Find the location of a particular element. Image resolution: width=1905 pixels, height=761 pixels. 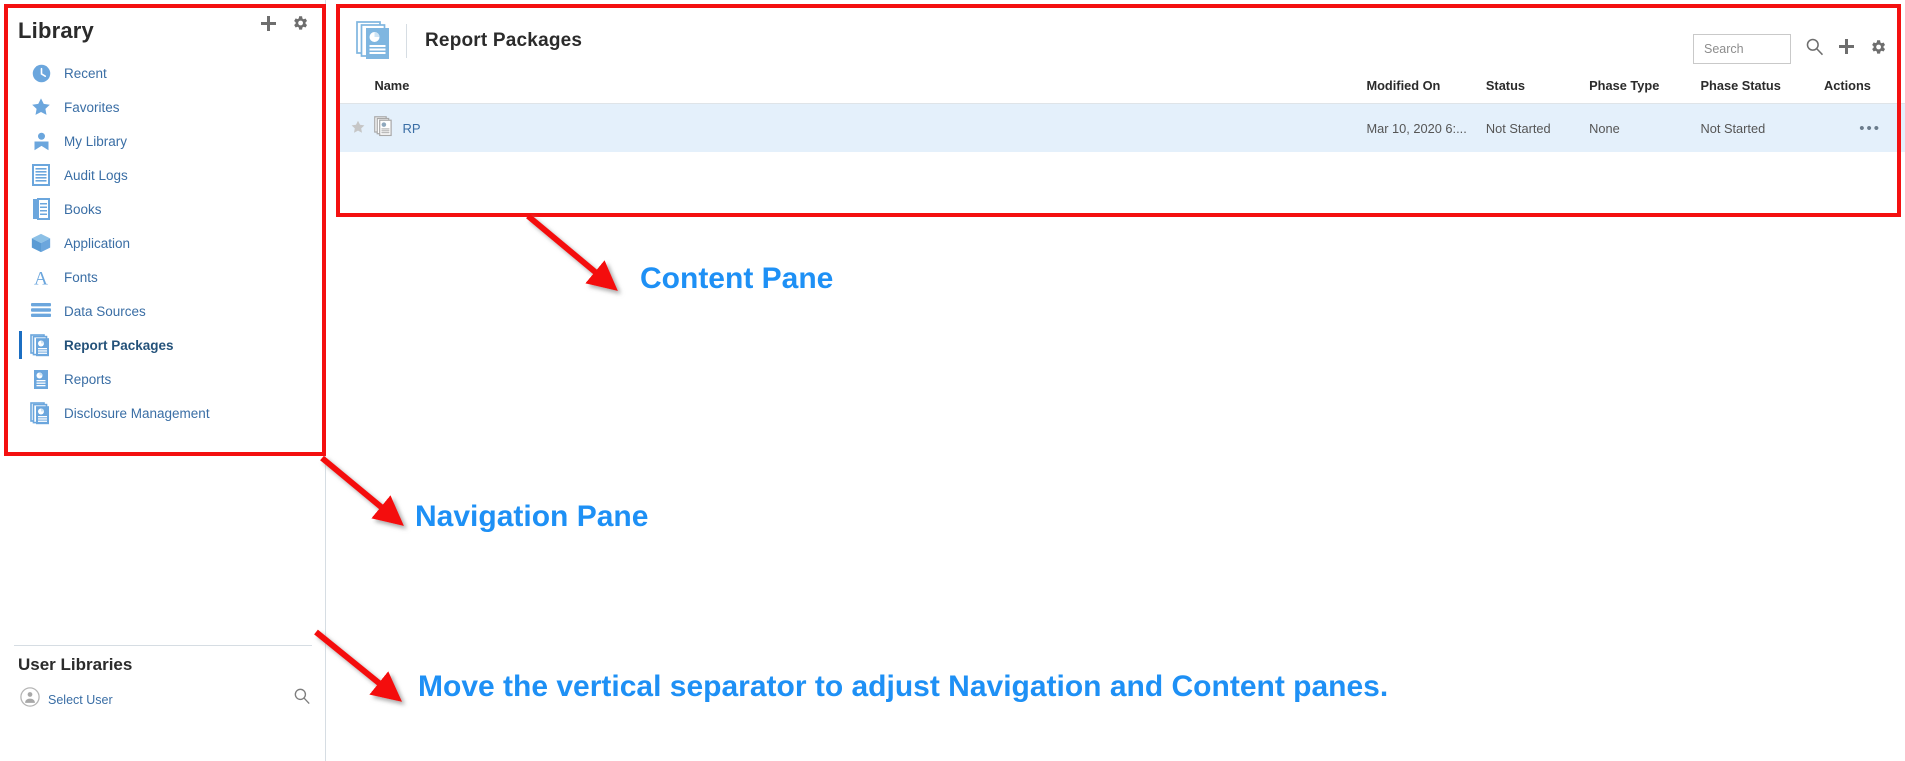

user-libraries-title: User Libraries is located at coordinates (75, 664).